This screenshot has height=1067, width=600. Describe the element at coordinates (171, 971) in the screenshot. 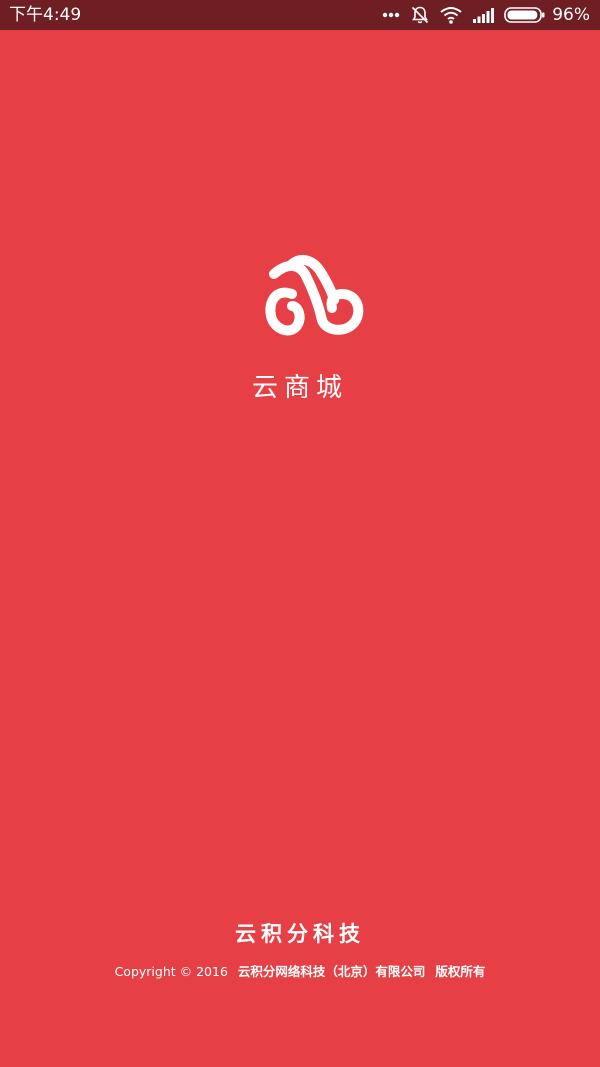

I see `copyright-prefix: Copyright © 2016` at that location.